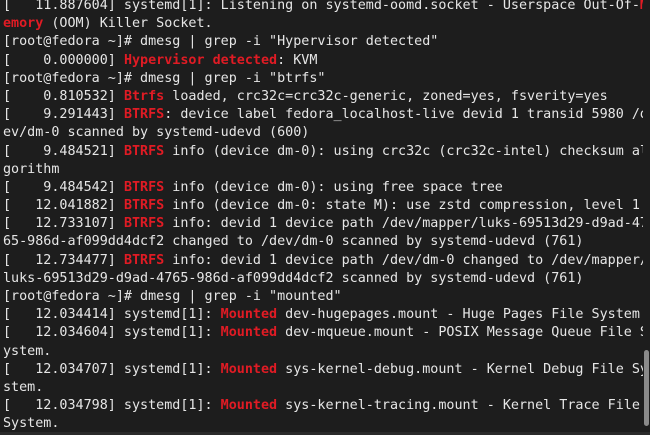 This screenshot has height=435, width=650. I want to click on line-text: [ 9.484542], so click(63, 187).